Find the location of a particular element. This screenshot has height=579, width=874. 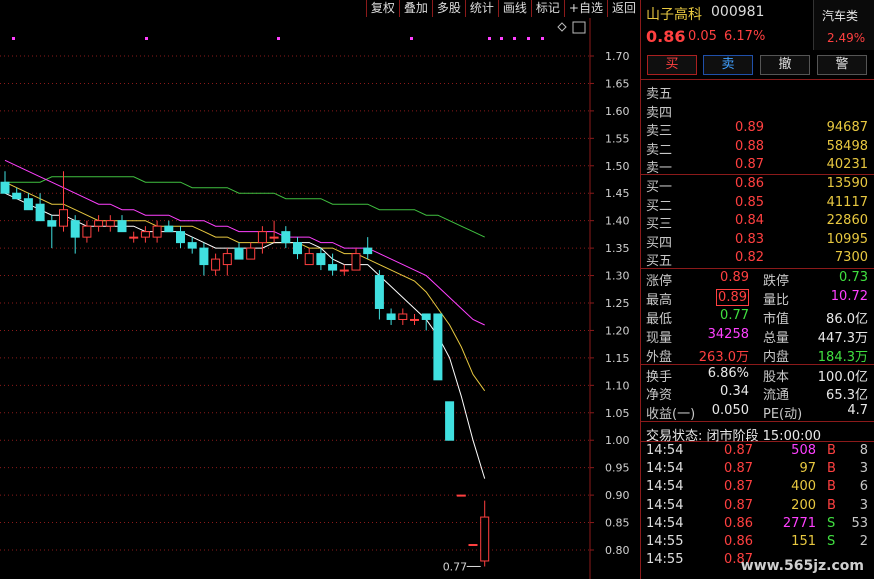

bid-label: 买五 is located at coordinates (659, 262).